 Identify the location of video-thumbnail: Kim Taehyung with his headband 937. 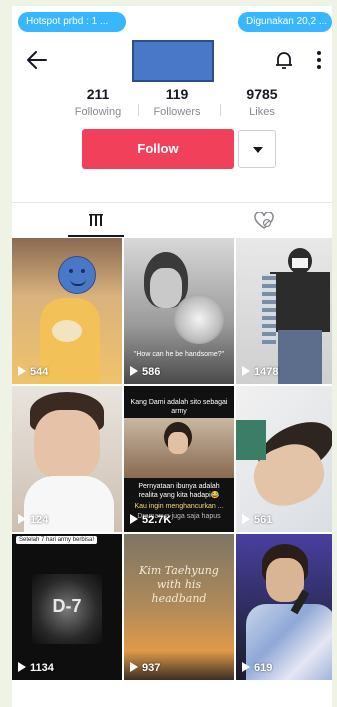
(179, 607).